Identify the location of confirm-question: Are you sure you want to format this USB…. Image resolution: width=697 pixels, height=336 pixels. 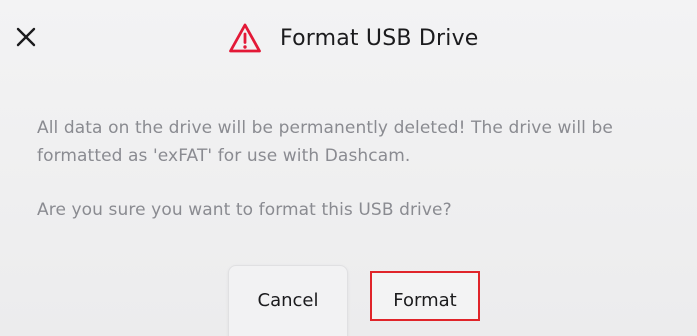
(244, 210).